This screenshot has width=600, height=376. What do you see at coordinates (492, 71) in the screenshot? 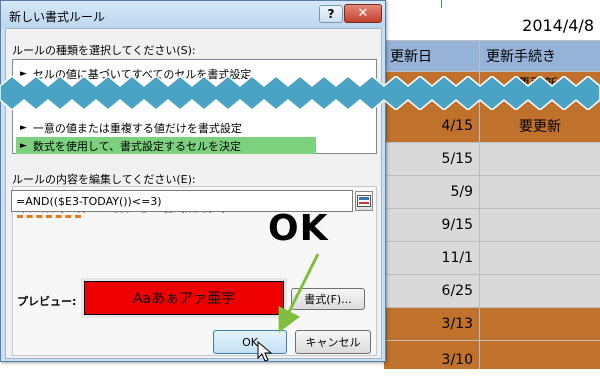
I see `grid-hline-hdr` at bounding box center [492, 71].